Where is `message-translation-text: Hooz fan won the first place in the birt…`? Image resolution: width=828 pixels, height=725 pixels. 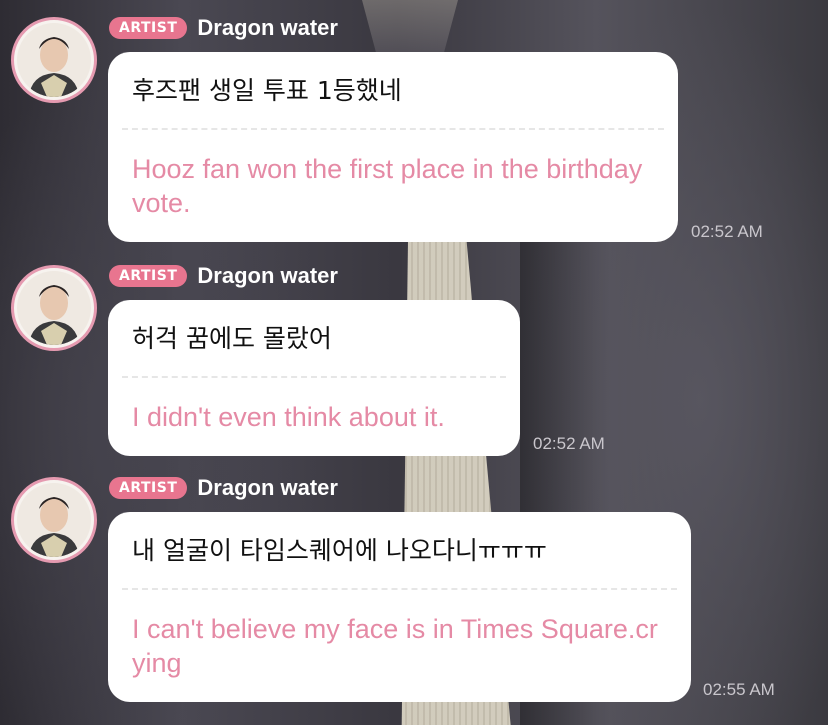
message-translation-text: Hooz fan won the first place in the birt… is located at coordinates (387, 186).